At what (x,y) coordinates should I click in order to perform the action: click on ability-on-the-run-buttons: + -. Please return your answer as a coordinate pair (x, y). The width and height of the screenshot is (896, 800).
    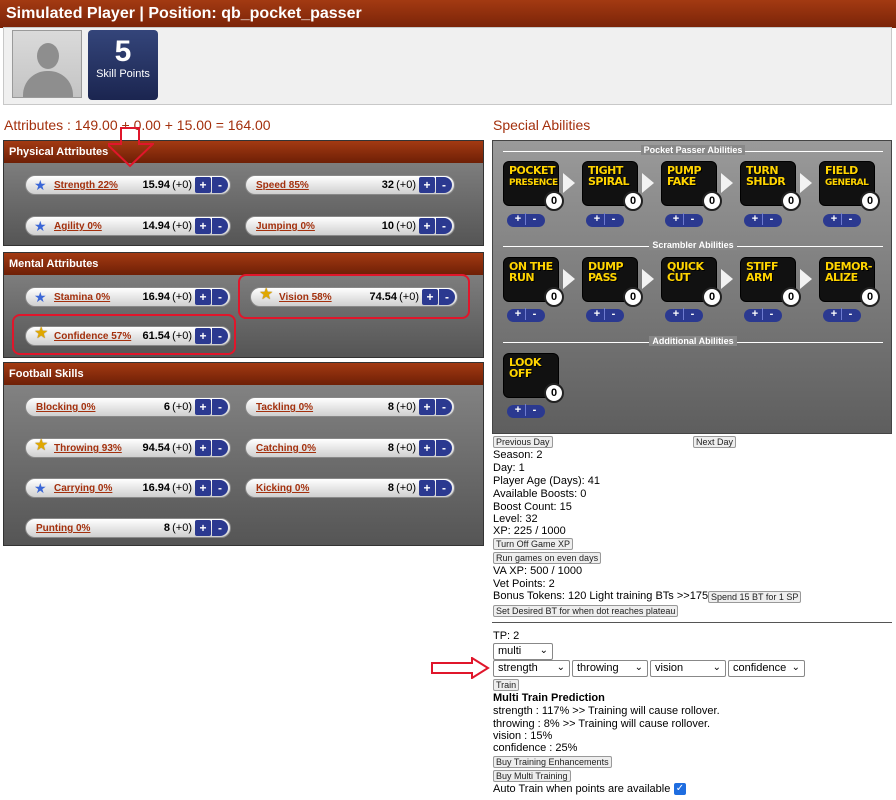
    Looking at the image, I should click on (526, 315).